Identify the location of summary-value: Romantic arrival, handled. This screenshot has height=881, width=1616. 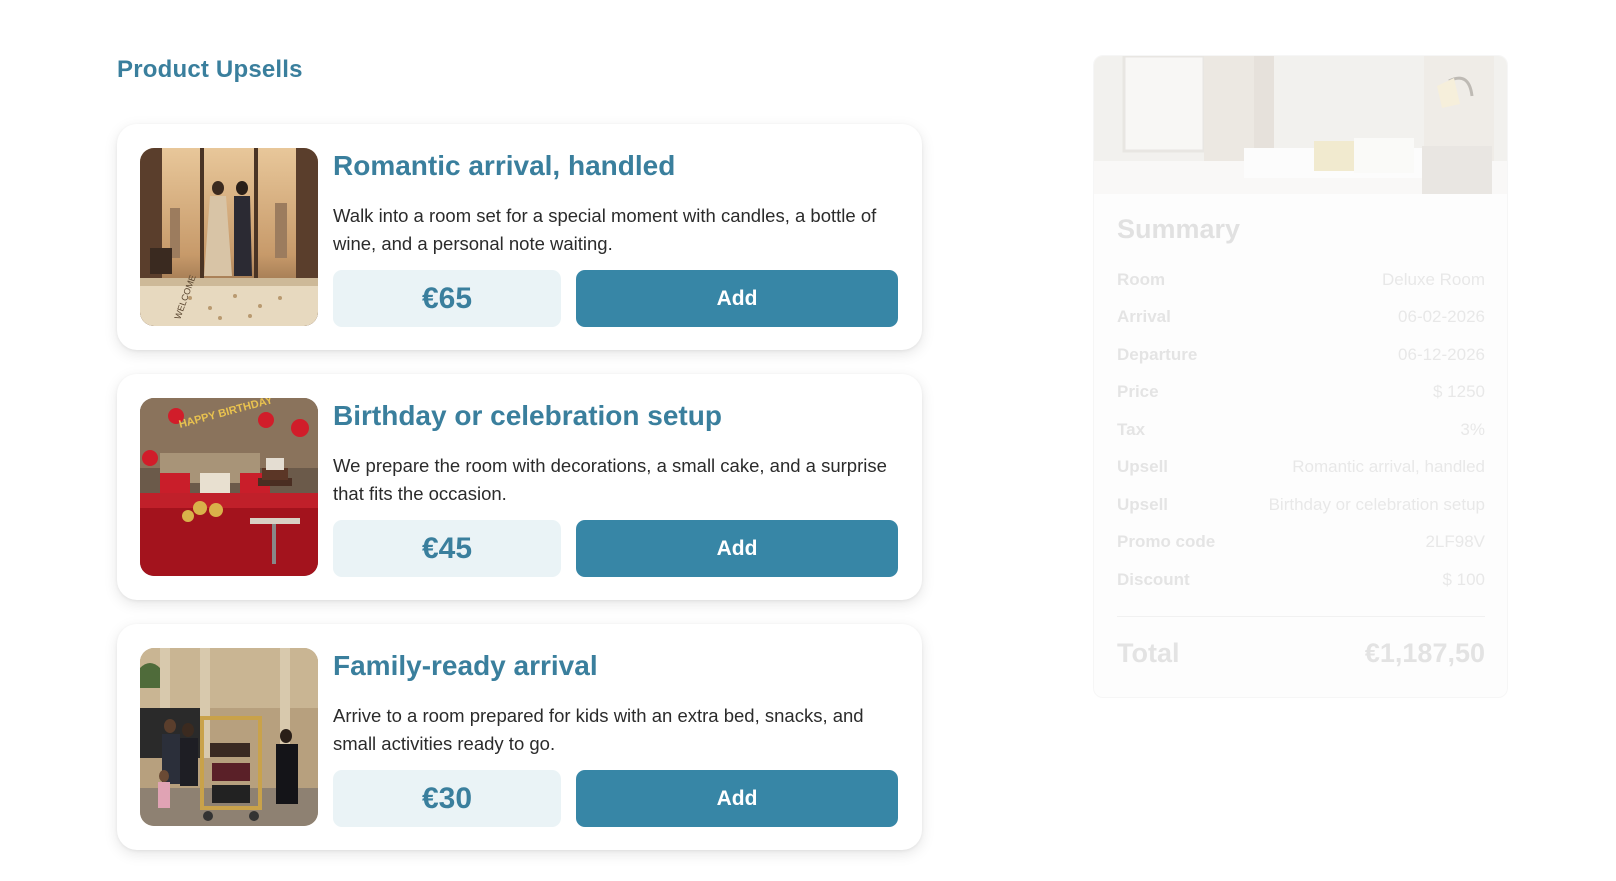
(1388, 467).